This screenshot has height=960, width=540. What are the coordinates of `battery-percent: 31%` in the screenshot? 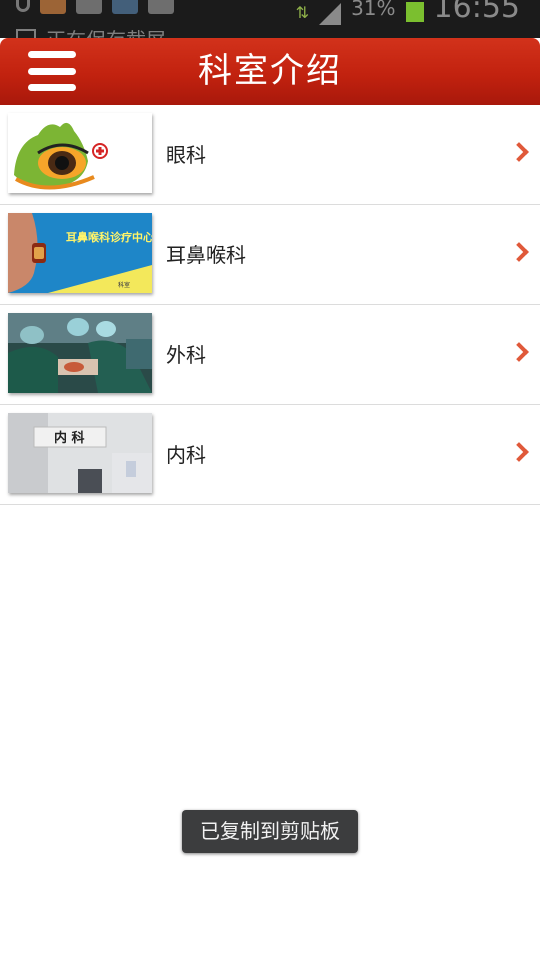 It's located at (373, 10).